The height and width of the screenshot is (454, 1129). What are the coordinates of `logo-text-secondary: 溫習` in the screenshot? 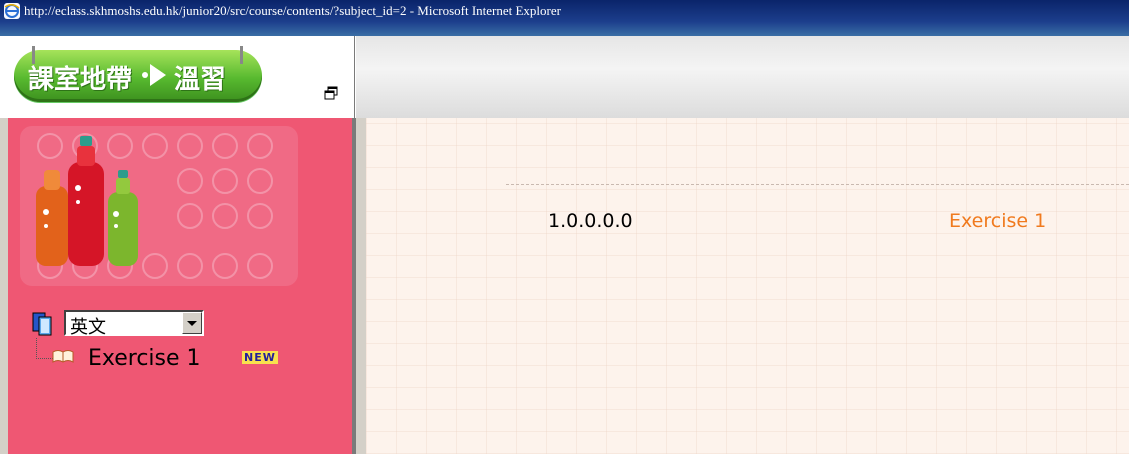 It's located at (200, 80).